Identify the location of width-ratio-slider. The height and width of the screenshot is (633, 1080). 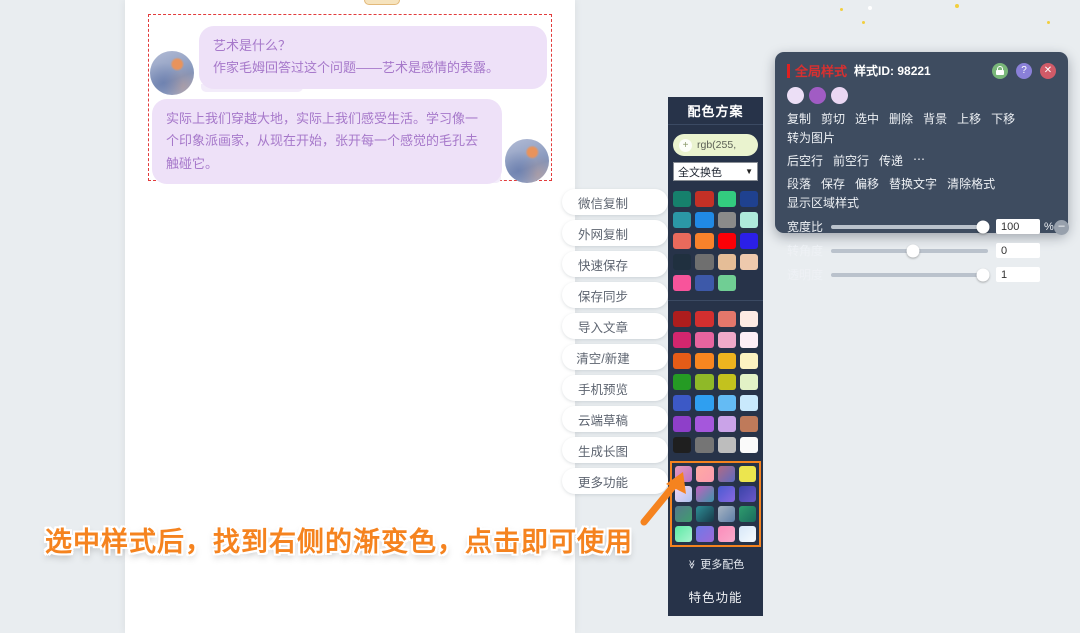
(910, 226).